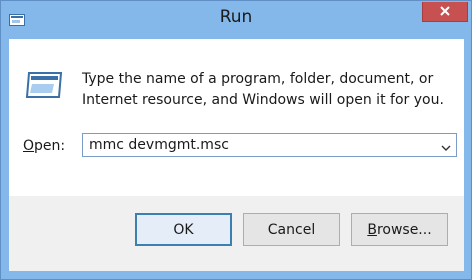 The width and height of the screenshot is (472, 280). I want to click on open-combobox: mmc devmgmt.msc, so click(269, 145).